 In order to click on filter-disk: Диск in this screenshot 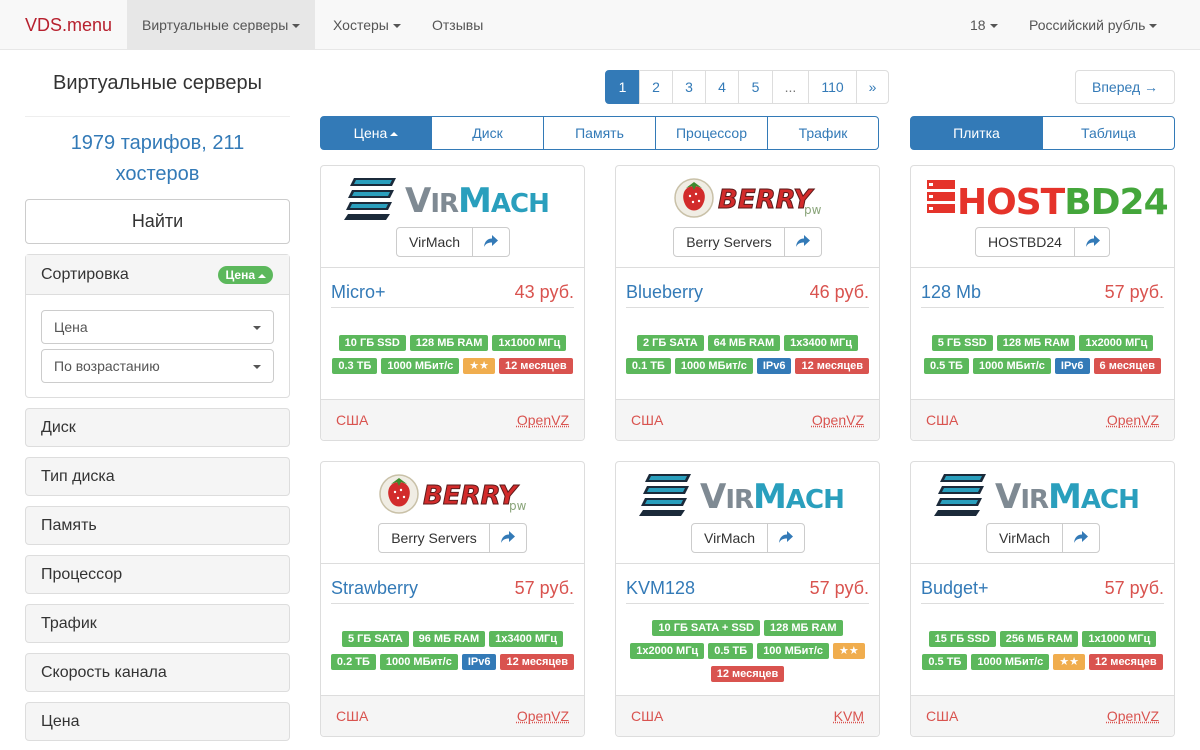, I will do `click(157, 427)`.